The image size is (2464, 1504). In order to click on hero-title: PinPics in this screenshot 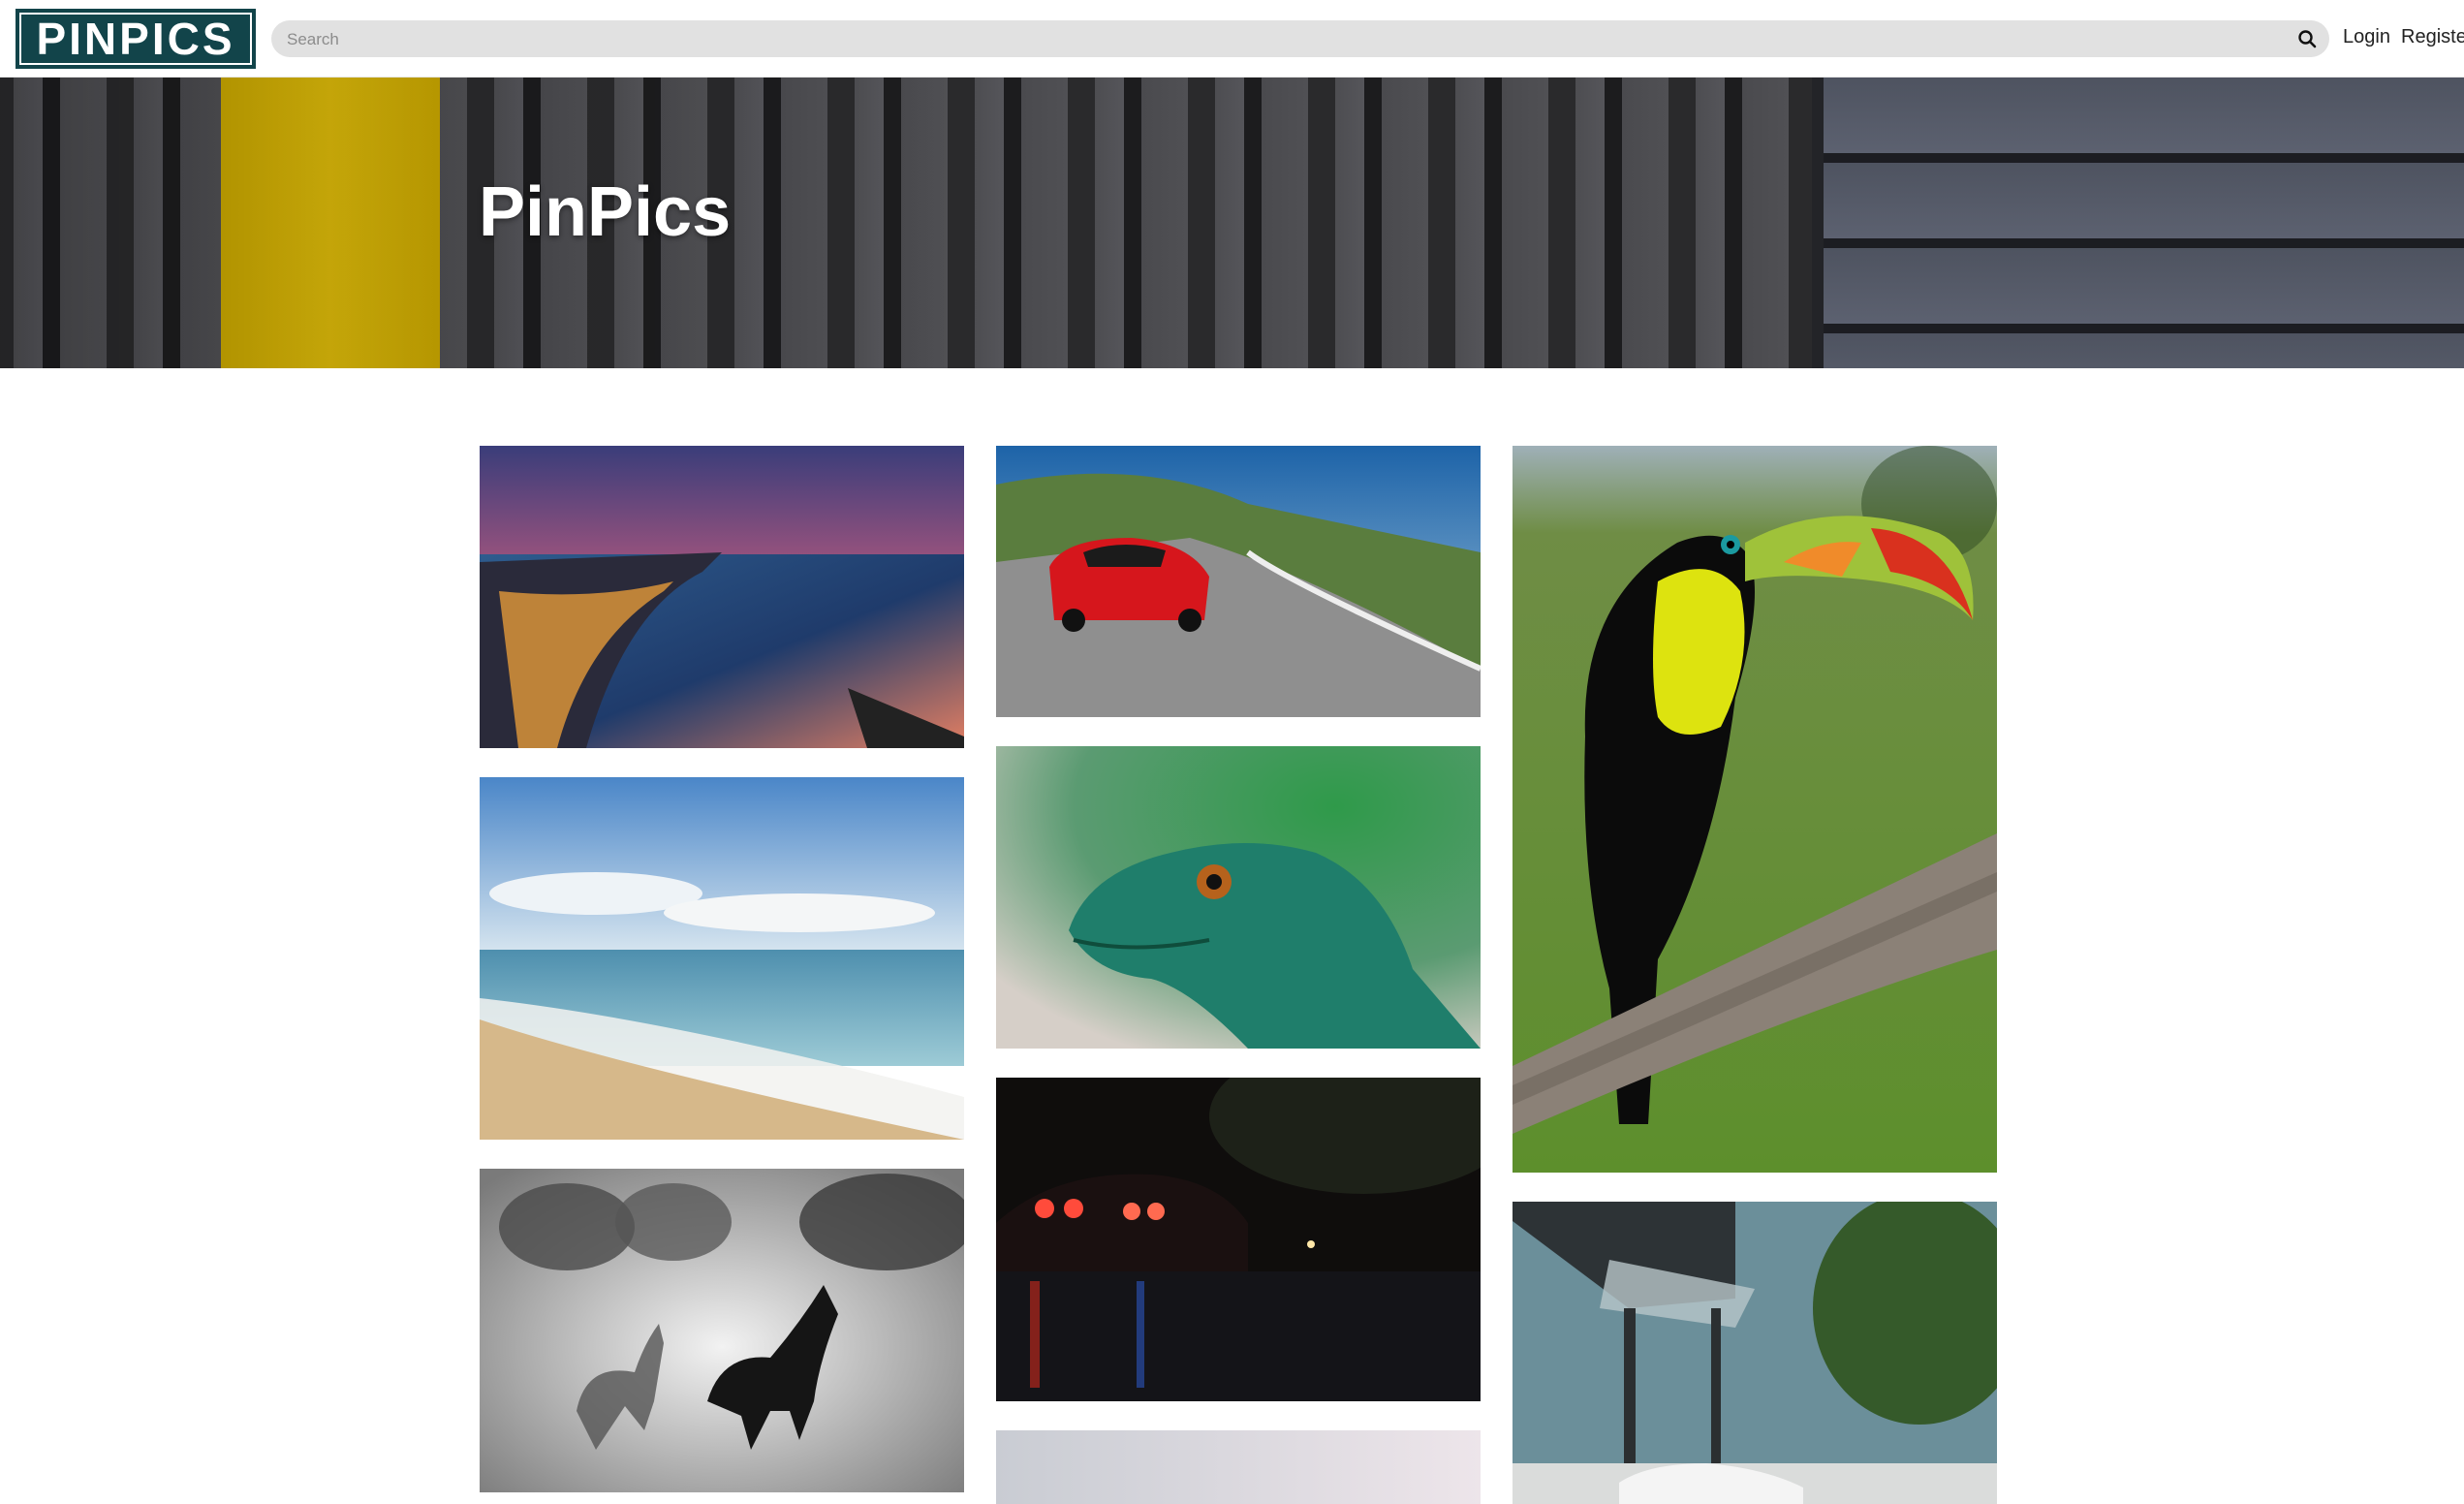, I will do `click(605, 212)`.